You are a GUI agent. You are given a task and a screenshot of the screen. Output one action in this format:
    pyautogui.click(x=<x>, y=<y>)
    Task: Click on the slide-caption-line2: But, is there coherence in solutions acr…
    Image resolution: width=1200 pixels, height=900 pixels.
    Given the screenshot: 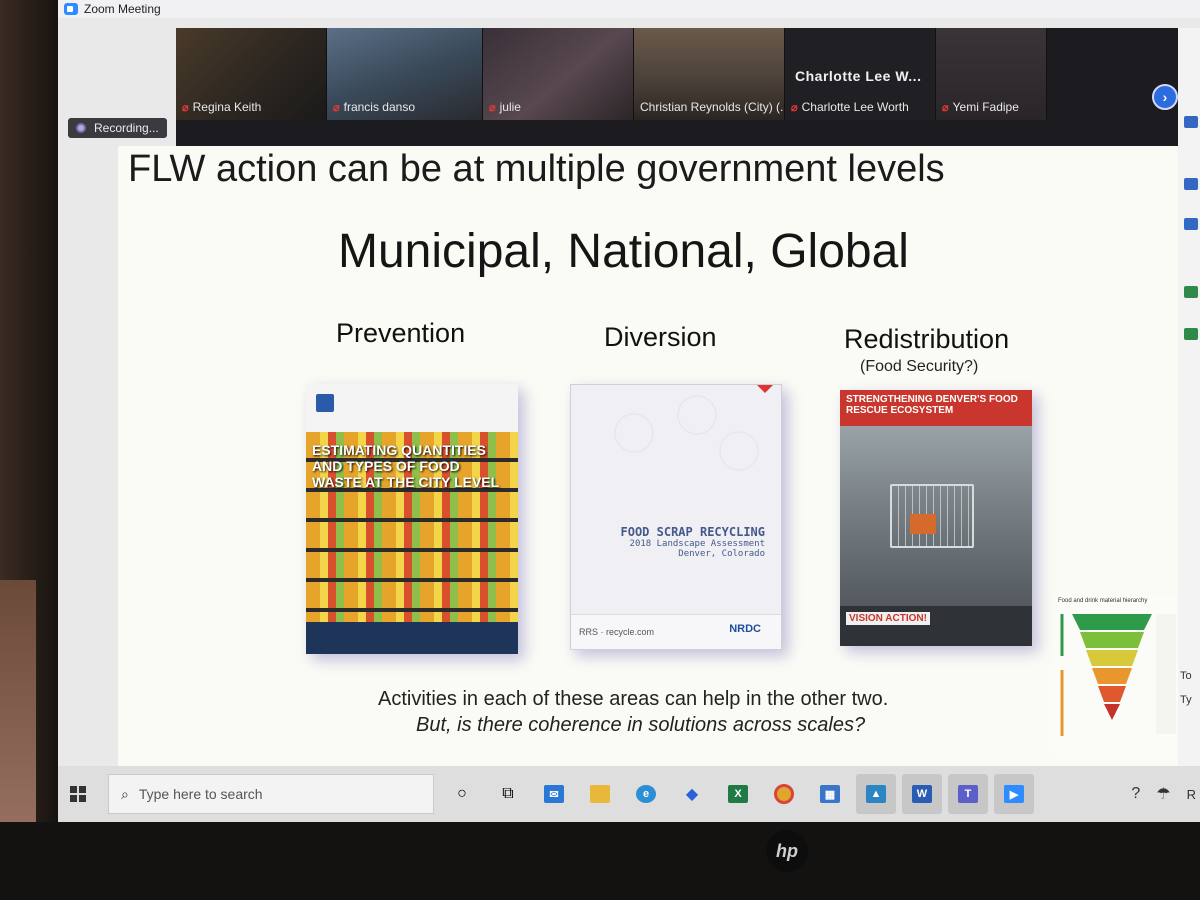 What is the action you would take?
    pyautogui.click(x=641, y=725)
    